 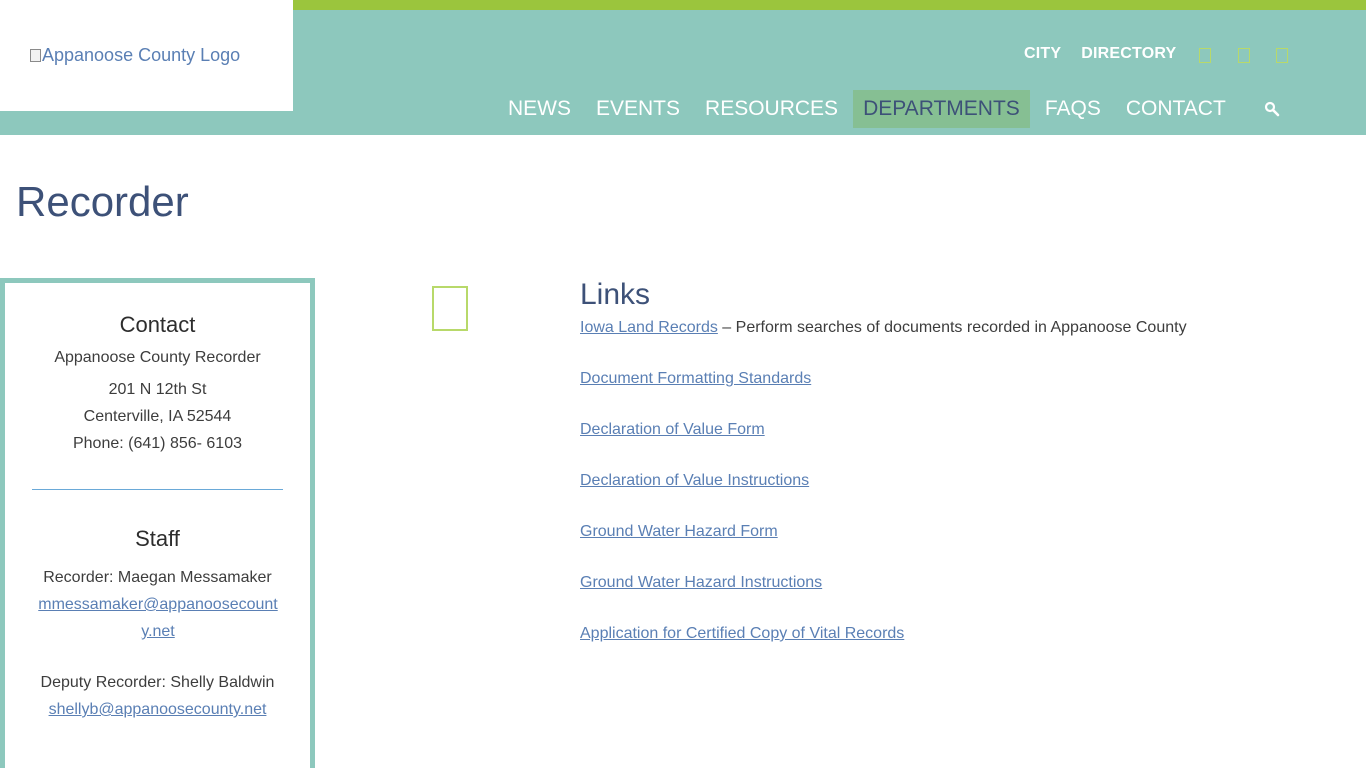 I want to click on link-ground-water-hazard-instructions: Ground Water Hazard Instructions, so click(x=701, y=582).